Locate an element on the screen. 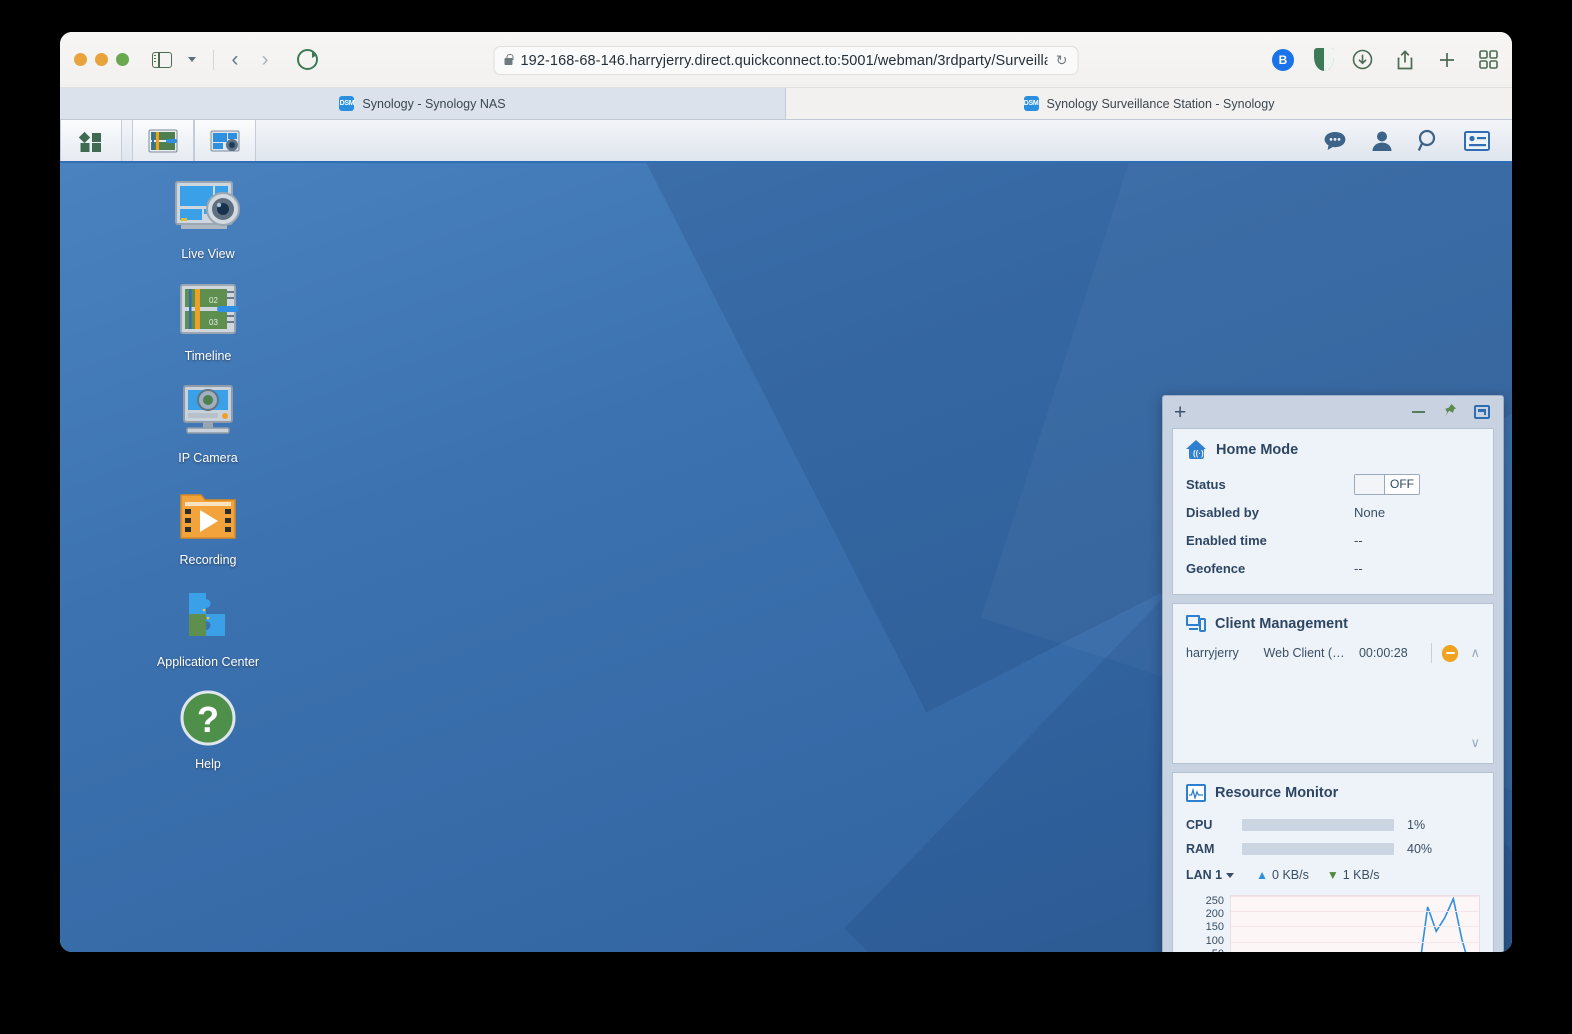 The width and height of the screenshot is (1572, 1034). tab-title: Synology Surveillance Station - Synology is located at coordinates (1160, 103).